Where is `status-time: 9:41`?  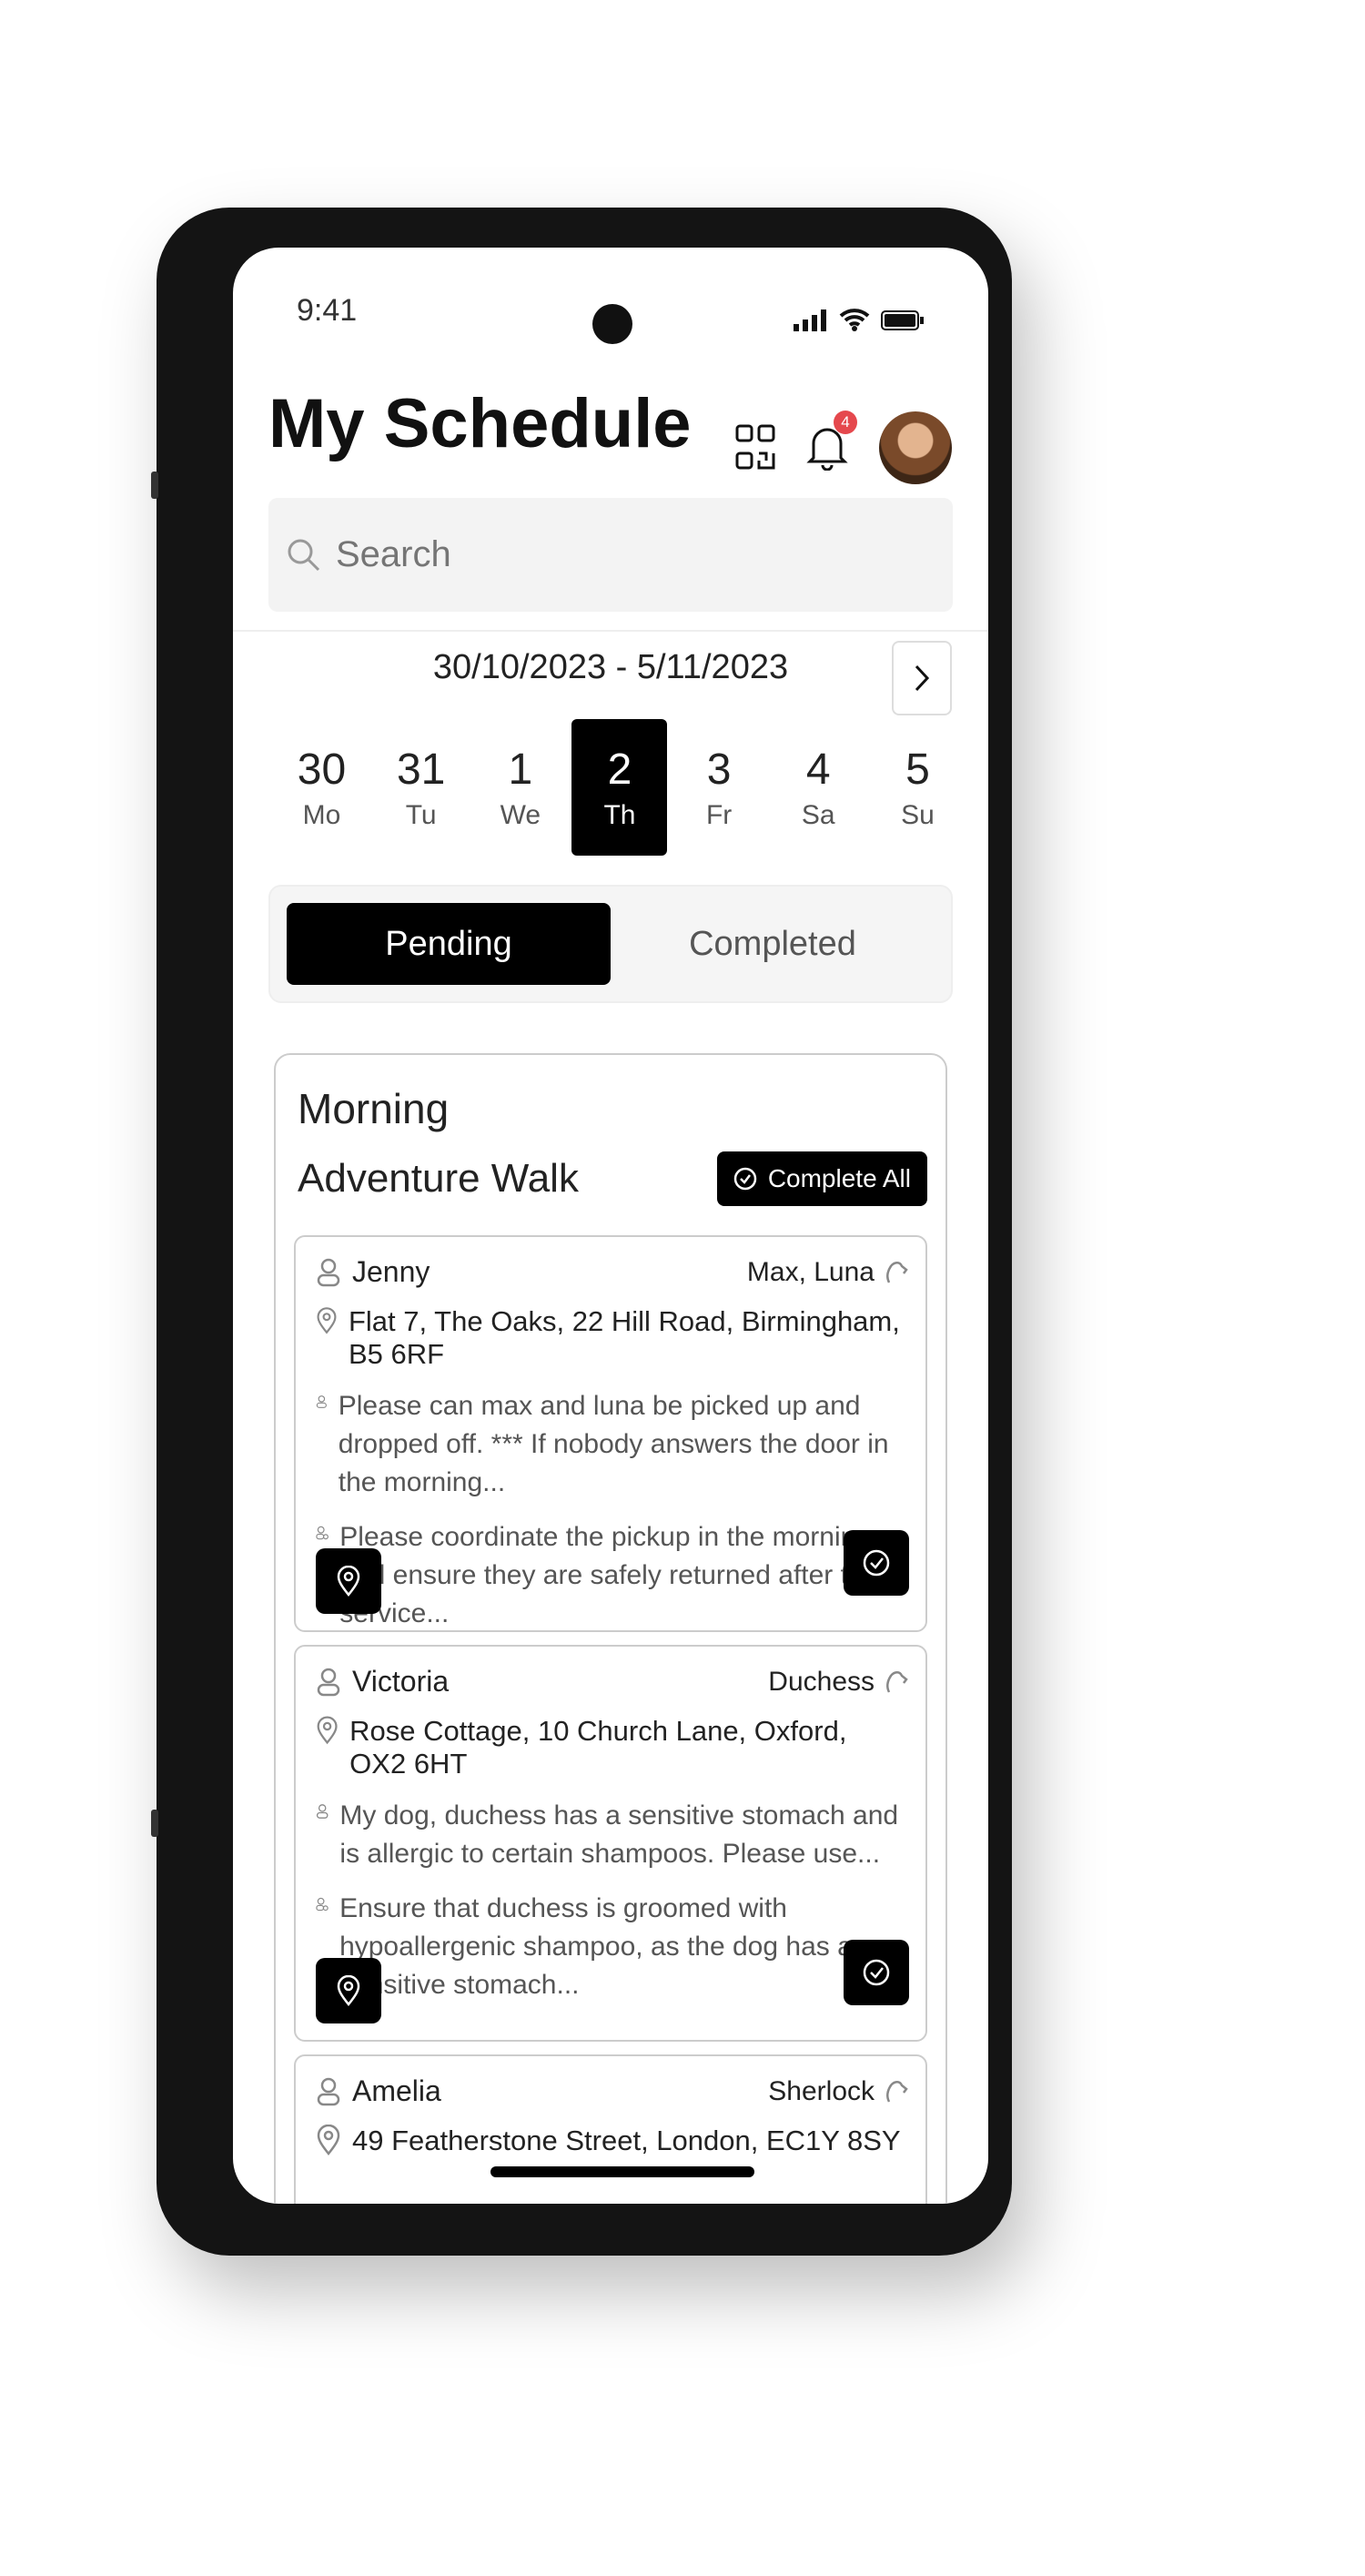 status-time: 9:41 is located at coordinates (327, 310).